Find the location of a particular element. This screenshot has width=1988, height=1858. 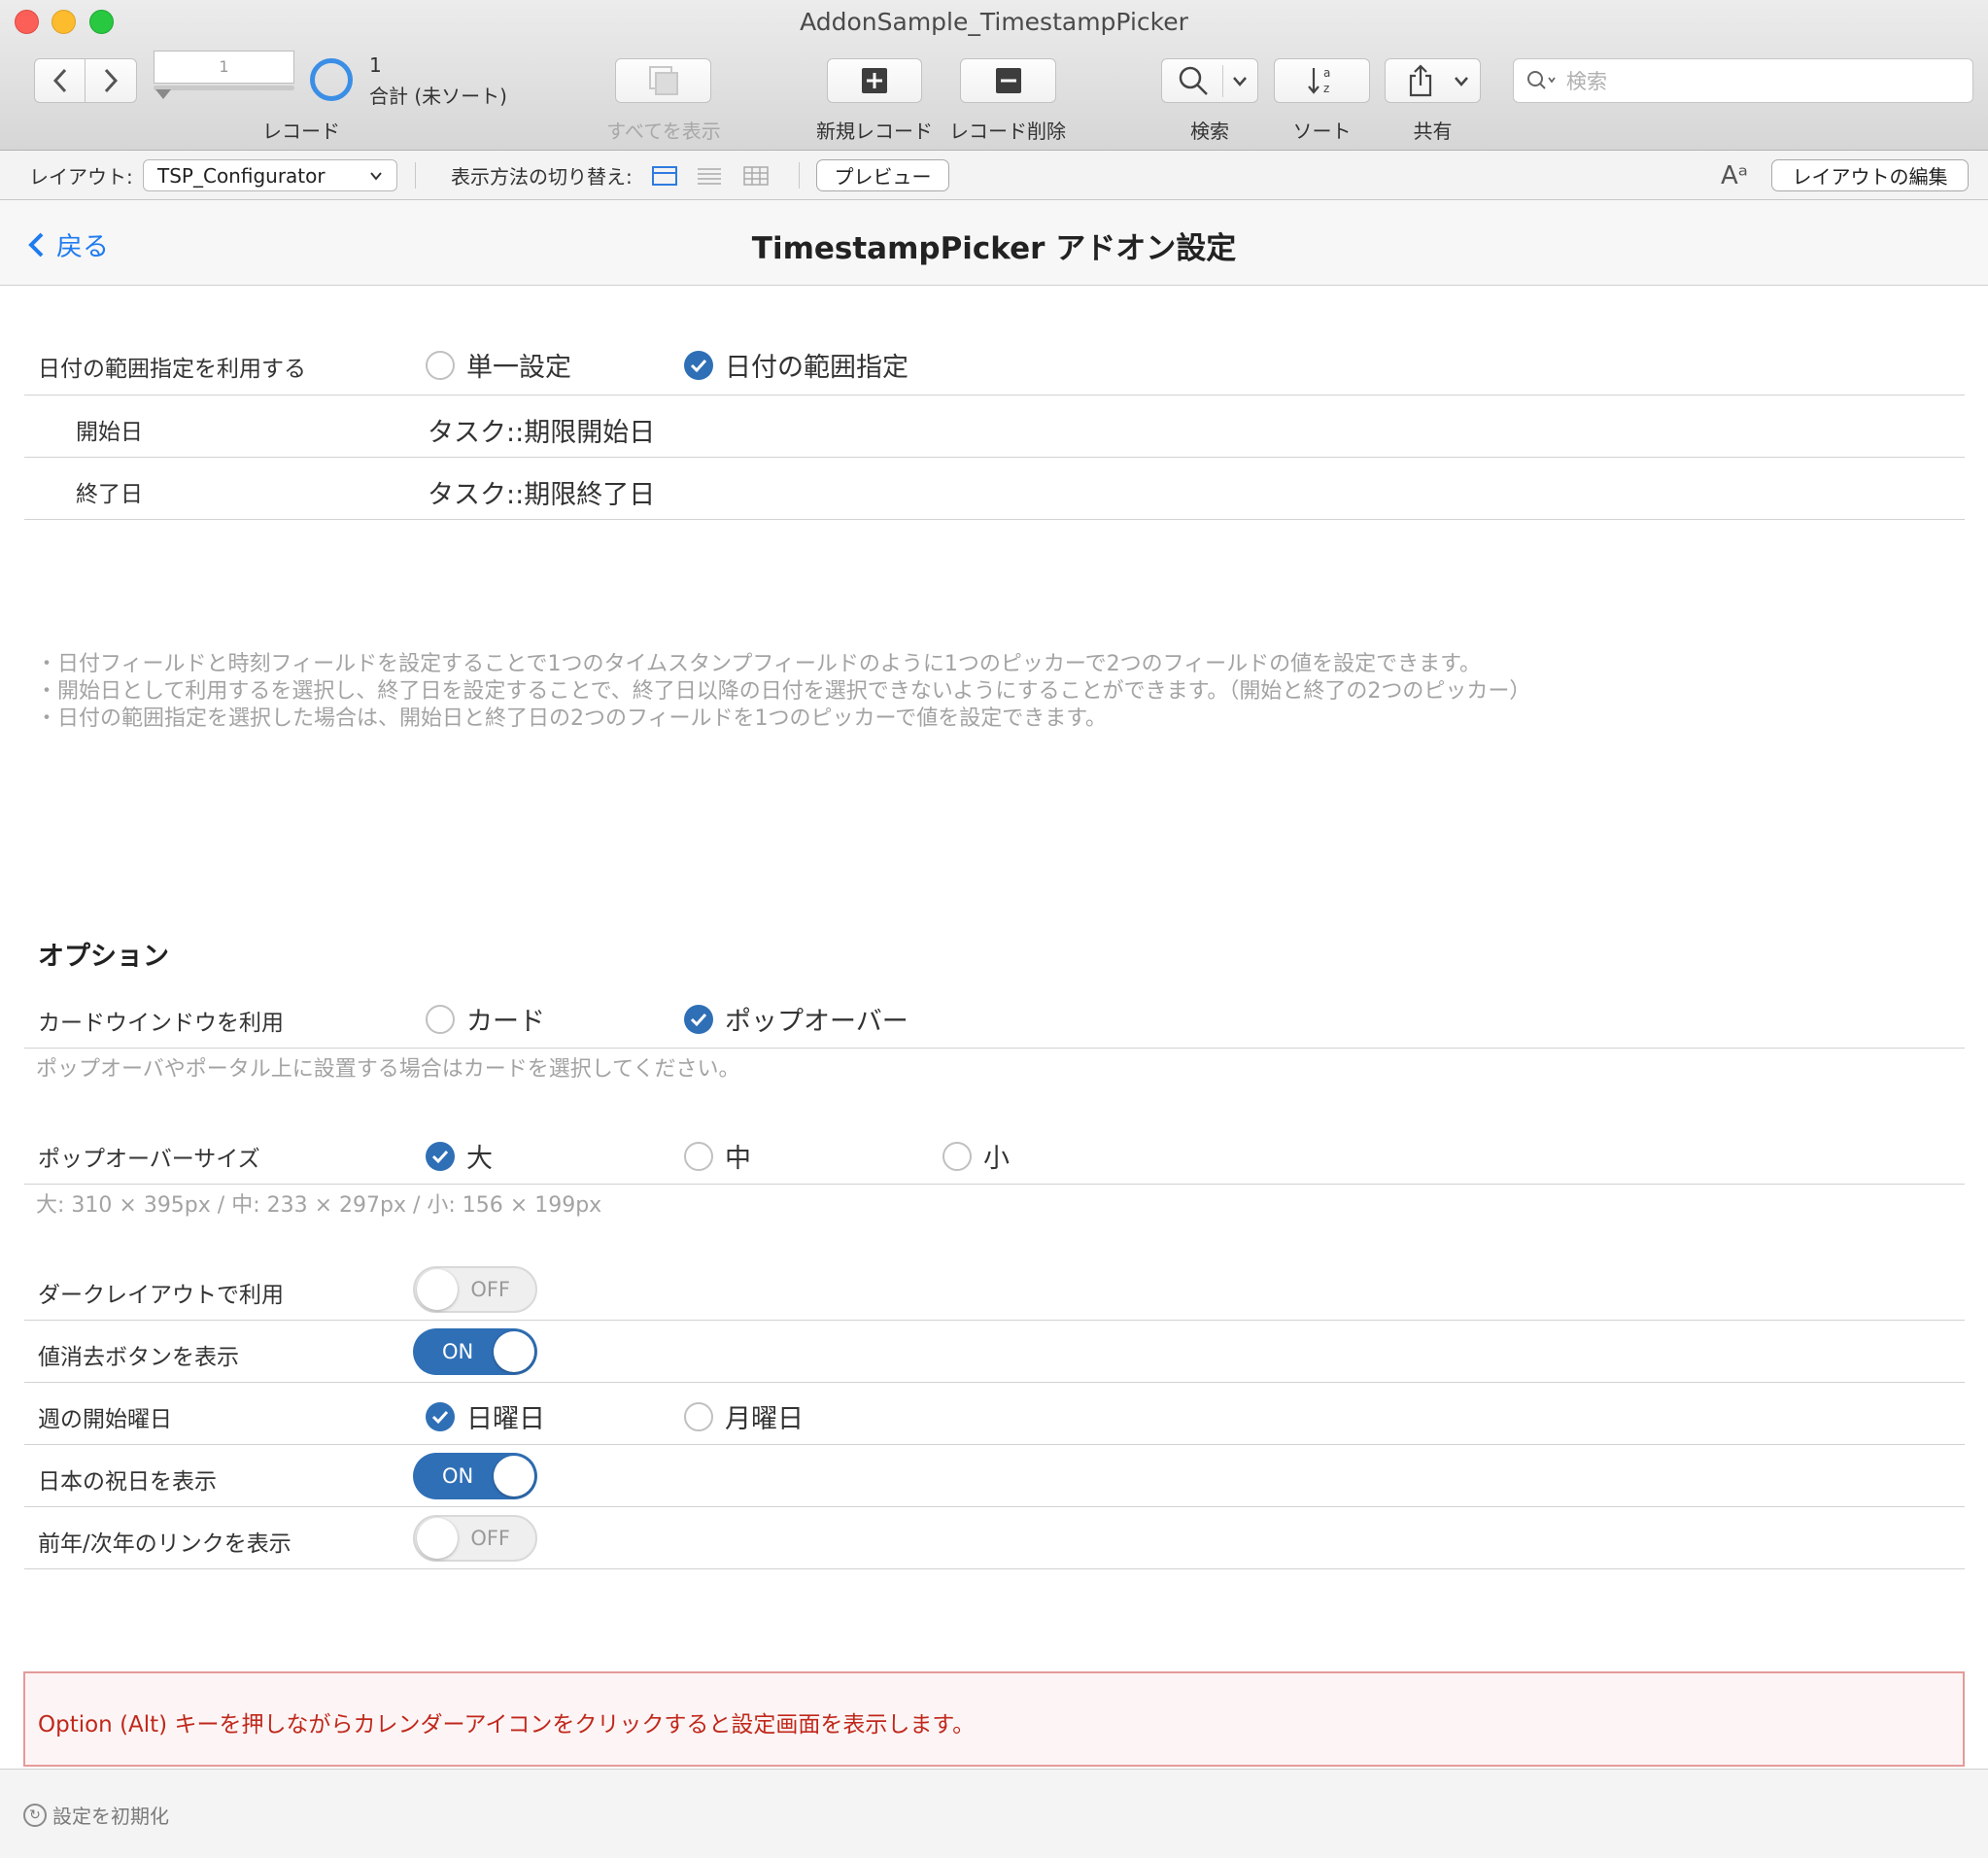

preview-button: プレビュー is located at coordinates (883, 175).